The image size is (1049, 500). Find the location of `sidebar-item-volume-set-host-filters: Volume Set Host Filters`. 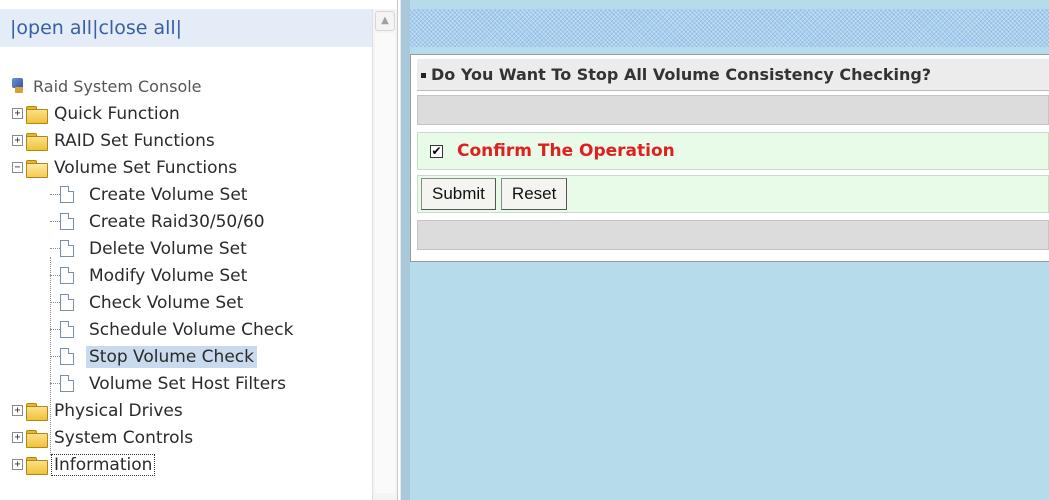

sidebar-item-volume-set-host-filters: Volume Set Host Filters is located at coordinates (192, 383).